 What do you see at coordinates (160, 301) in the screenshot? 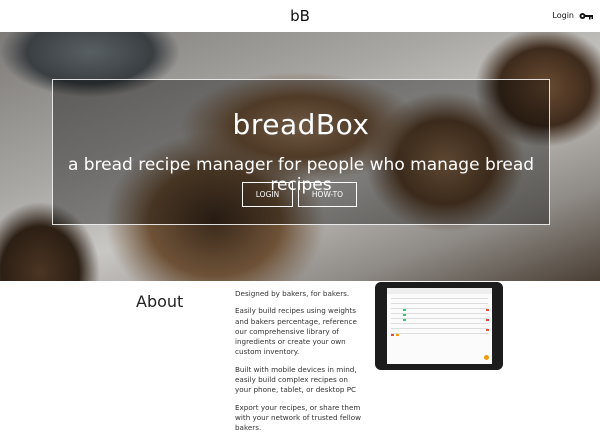
I see `about-heading: About` at bounding box center [160, 301].